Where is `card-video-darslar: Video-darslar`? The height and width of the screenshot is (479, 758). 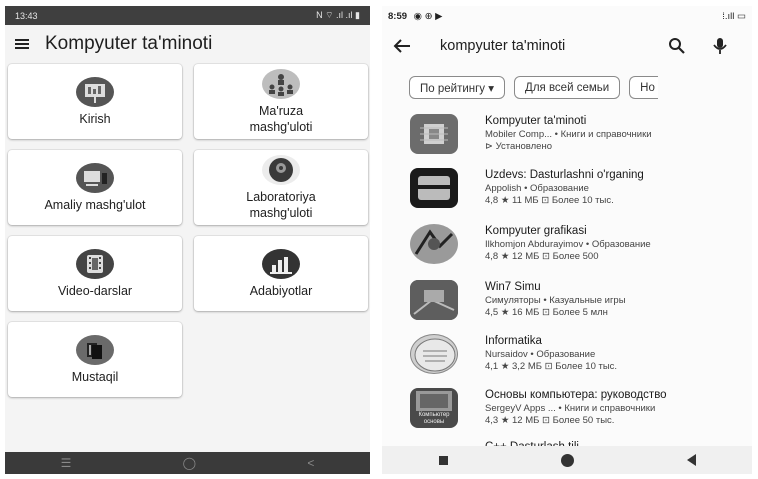
card-video-darslar: Video-darslar is located at coordinates (95, 273).